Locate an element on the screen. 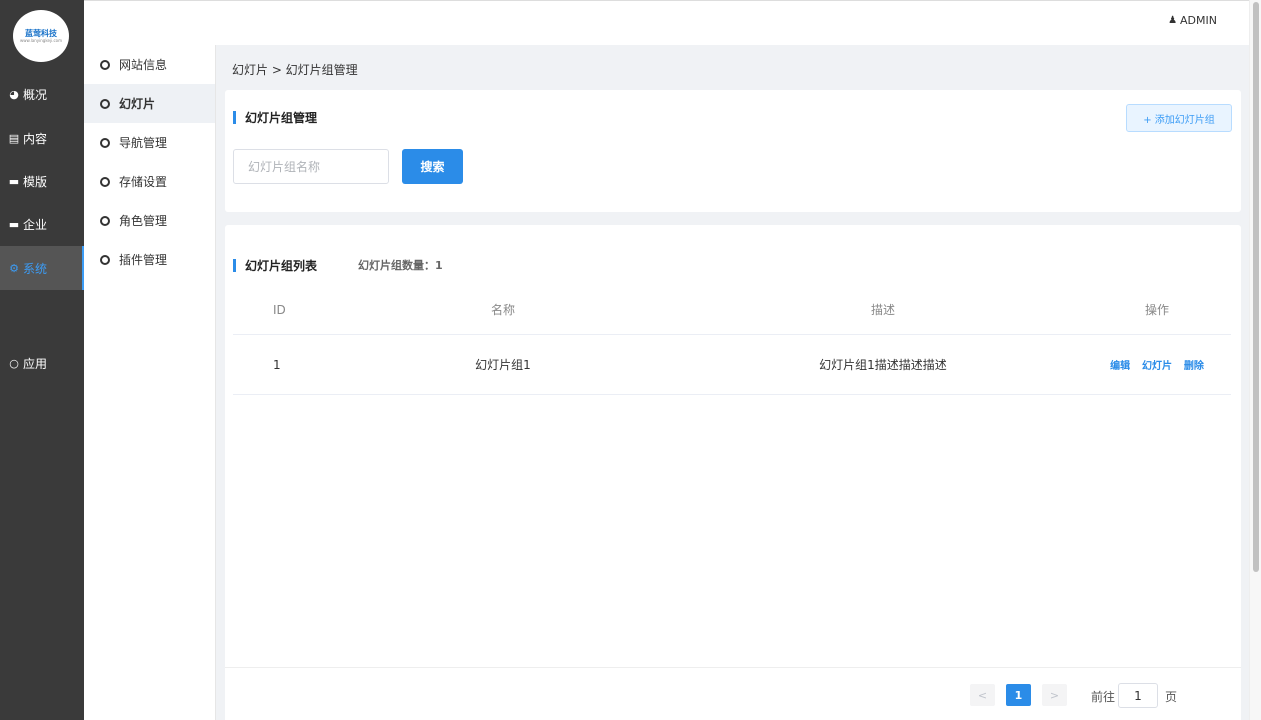 The height and width of the screenshot is (720, 1261). logo-text: 蓝莺科技 is located at coordinates (41, 33).